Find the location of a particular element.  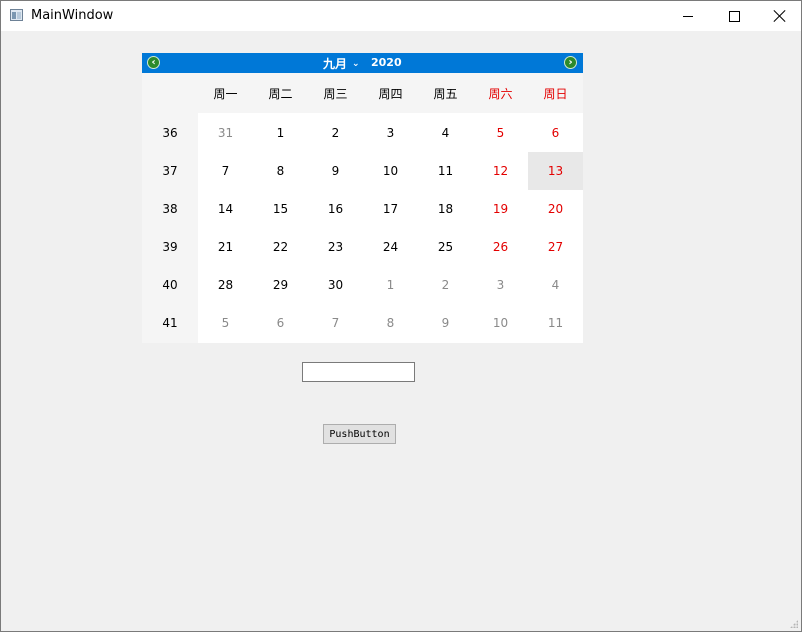

resize-grip is located at coordinates (794, 624).